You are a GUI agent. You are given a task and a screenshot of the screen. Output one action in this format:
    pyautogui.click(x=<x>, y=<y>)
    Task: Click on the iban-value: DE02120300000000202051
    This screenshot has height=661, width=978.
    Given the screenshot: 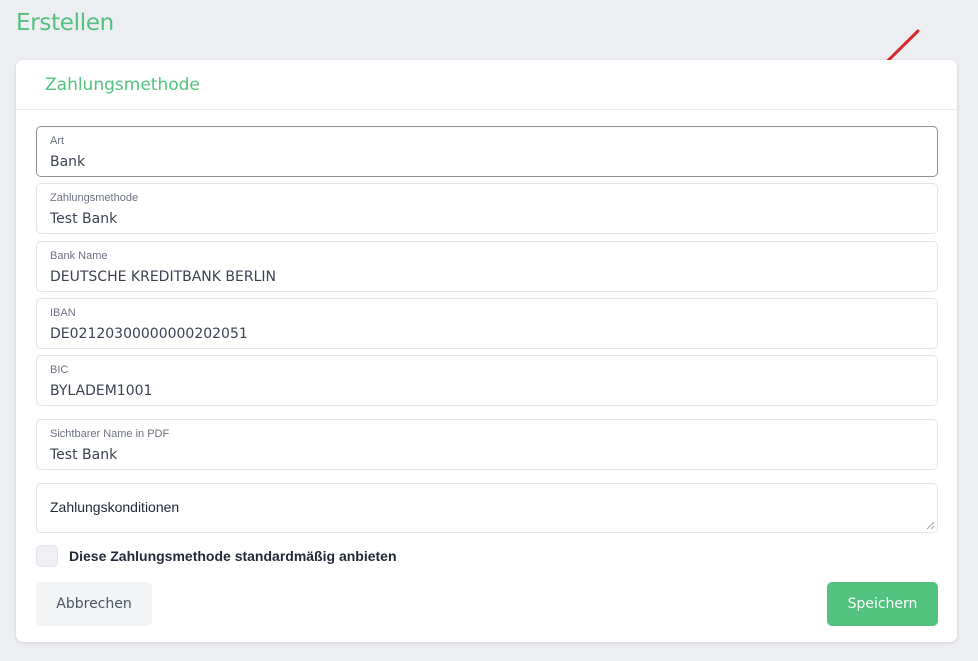 What is the action you would take?
    pyautogui.click(x=149, y=334)
    